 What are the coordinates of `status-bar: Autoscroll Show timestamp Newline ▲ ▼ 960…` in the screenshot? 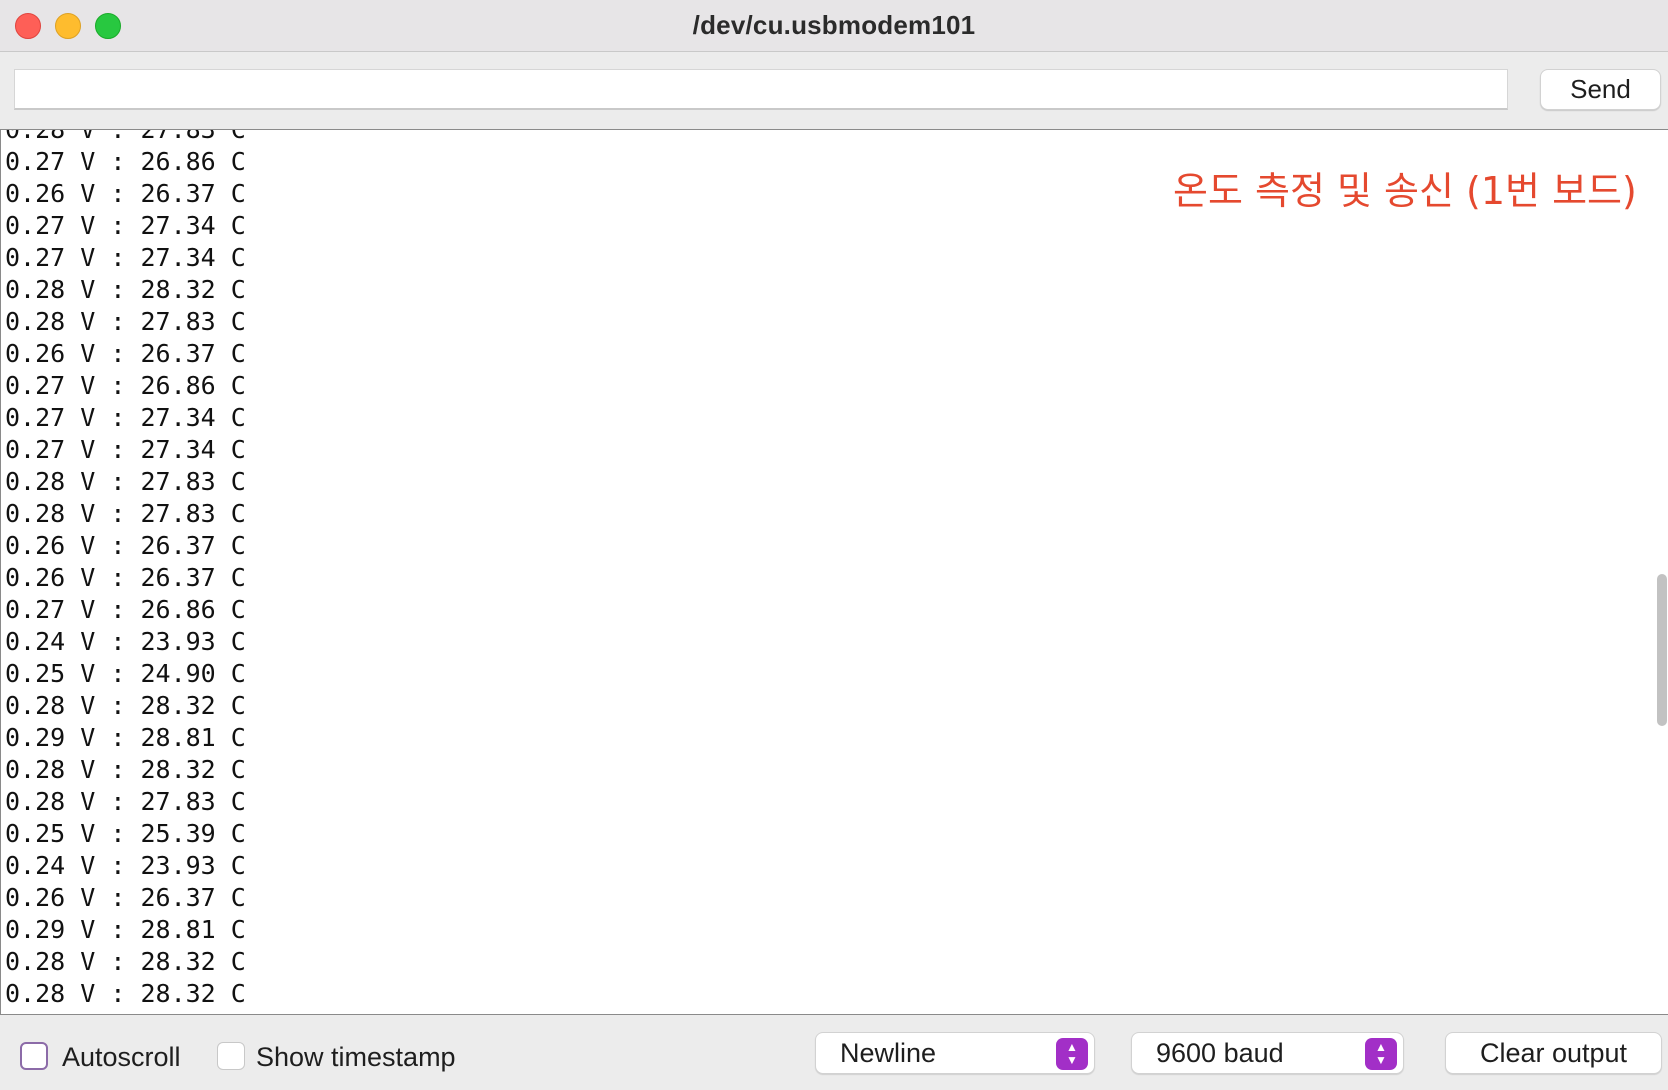 It's located at (834, 1053).